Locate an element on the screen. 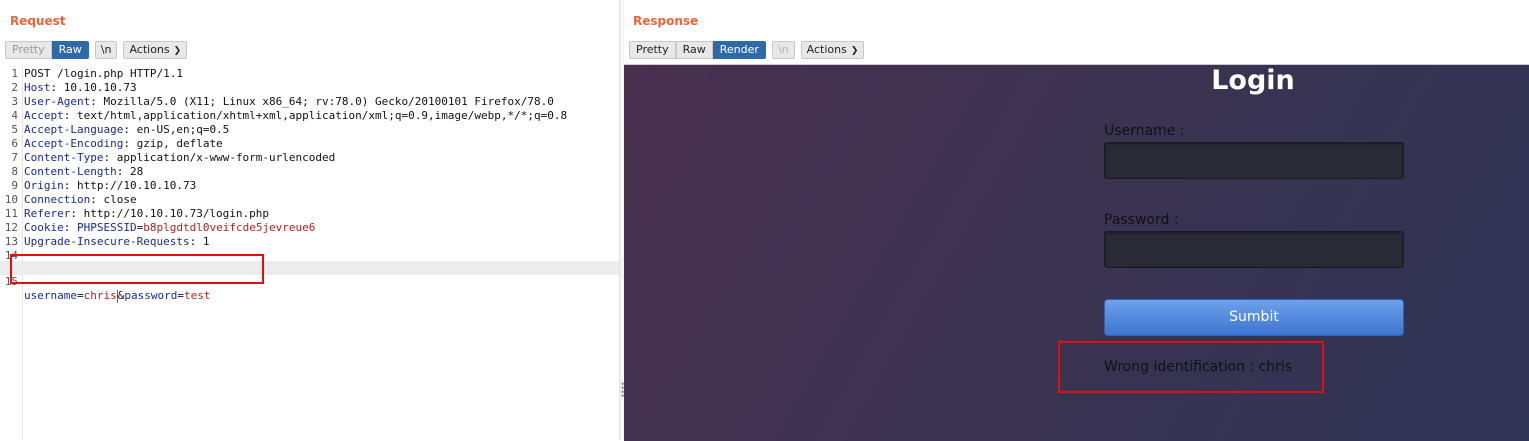 Image resolution: width=1529 pixels, height=441 pixels. line-number: 6 is located at coordinates (14, 143).